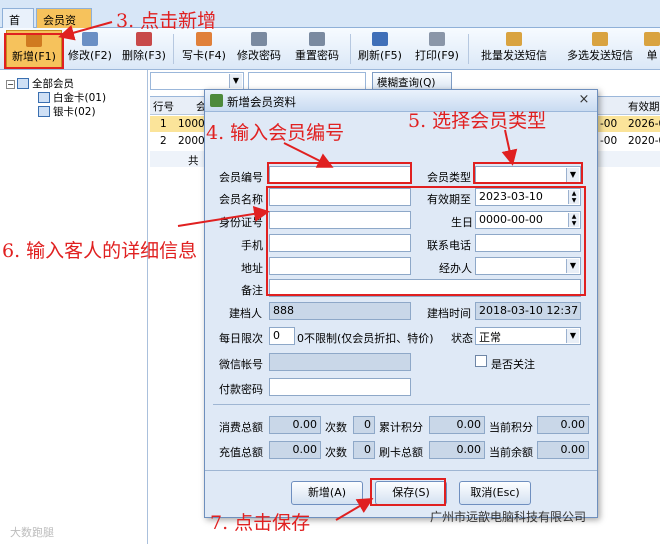  Describe the element at coordinates (295, 450) in the screenshot. I see `recharge-total-field: 0.00` at that location.